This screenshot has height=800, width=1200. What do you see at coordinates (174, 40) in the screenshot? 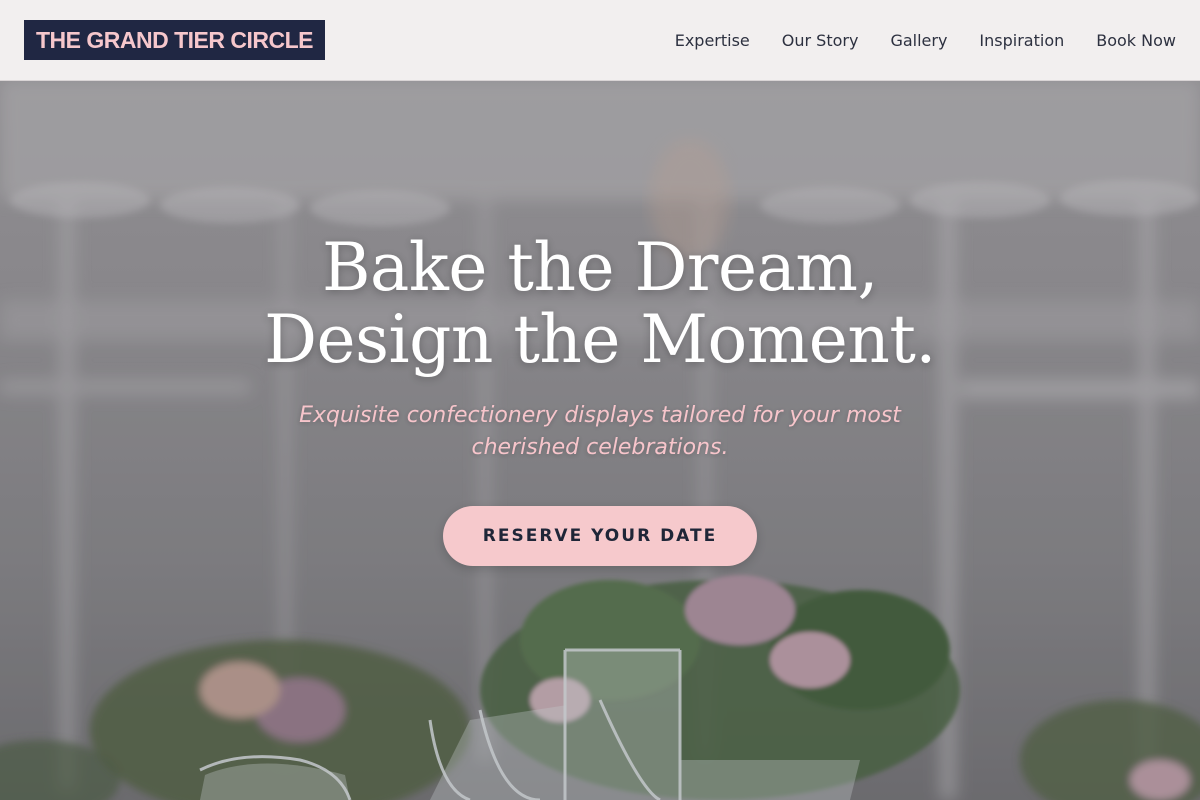
I see `brand-logo: THE GRAND TIER CIRCLE` at bounding box center [174, 40].